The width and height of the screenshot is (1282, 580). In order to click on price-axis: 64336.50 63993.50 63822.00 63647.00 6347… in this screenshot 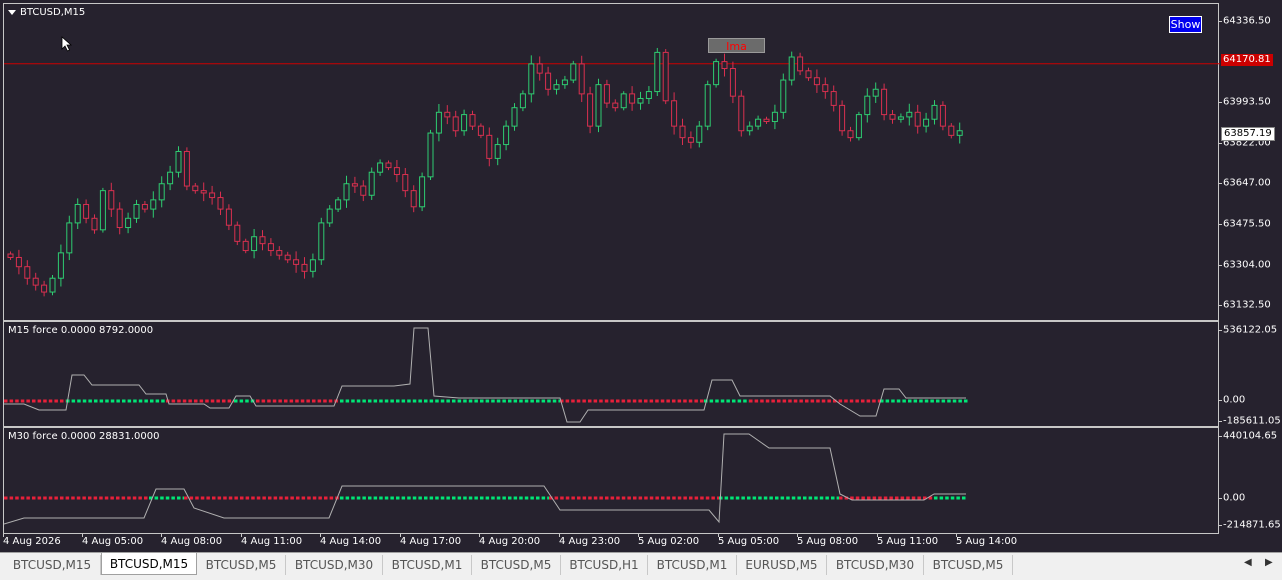, I will do `click(1250, 276)`.